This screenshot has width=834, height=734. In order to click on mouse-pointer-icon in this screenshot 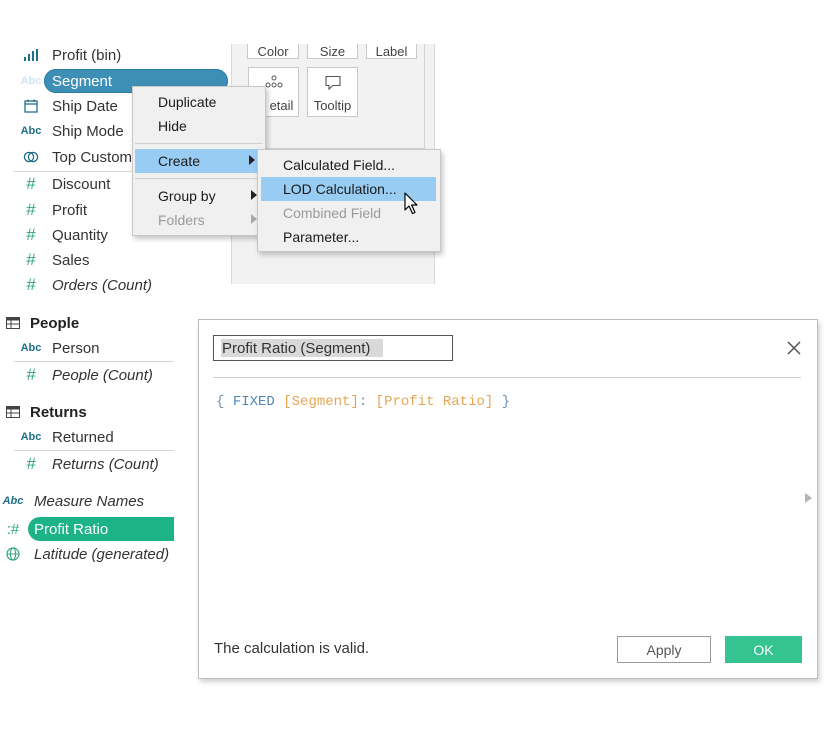, I will do `click(412, 206)`.